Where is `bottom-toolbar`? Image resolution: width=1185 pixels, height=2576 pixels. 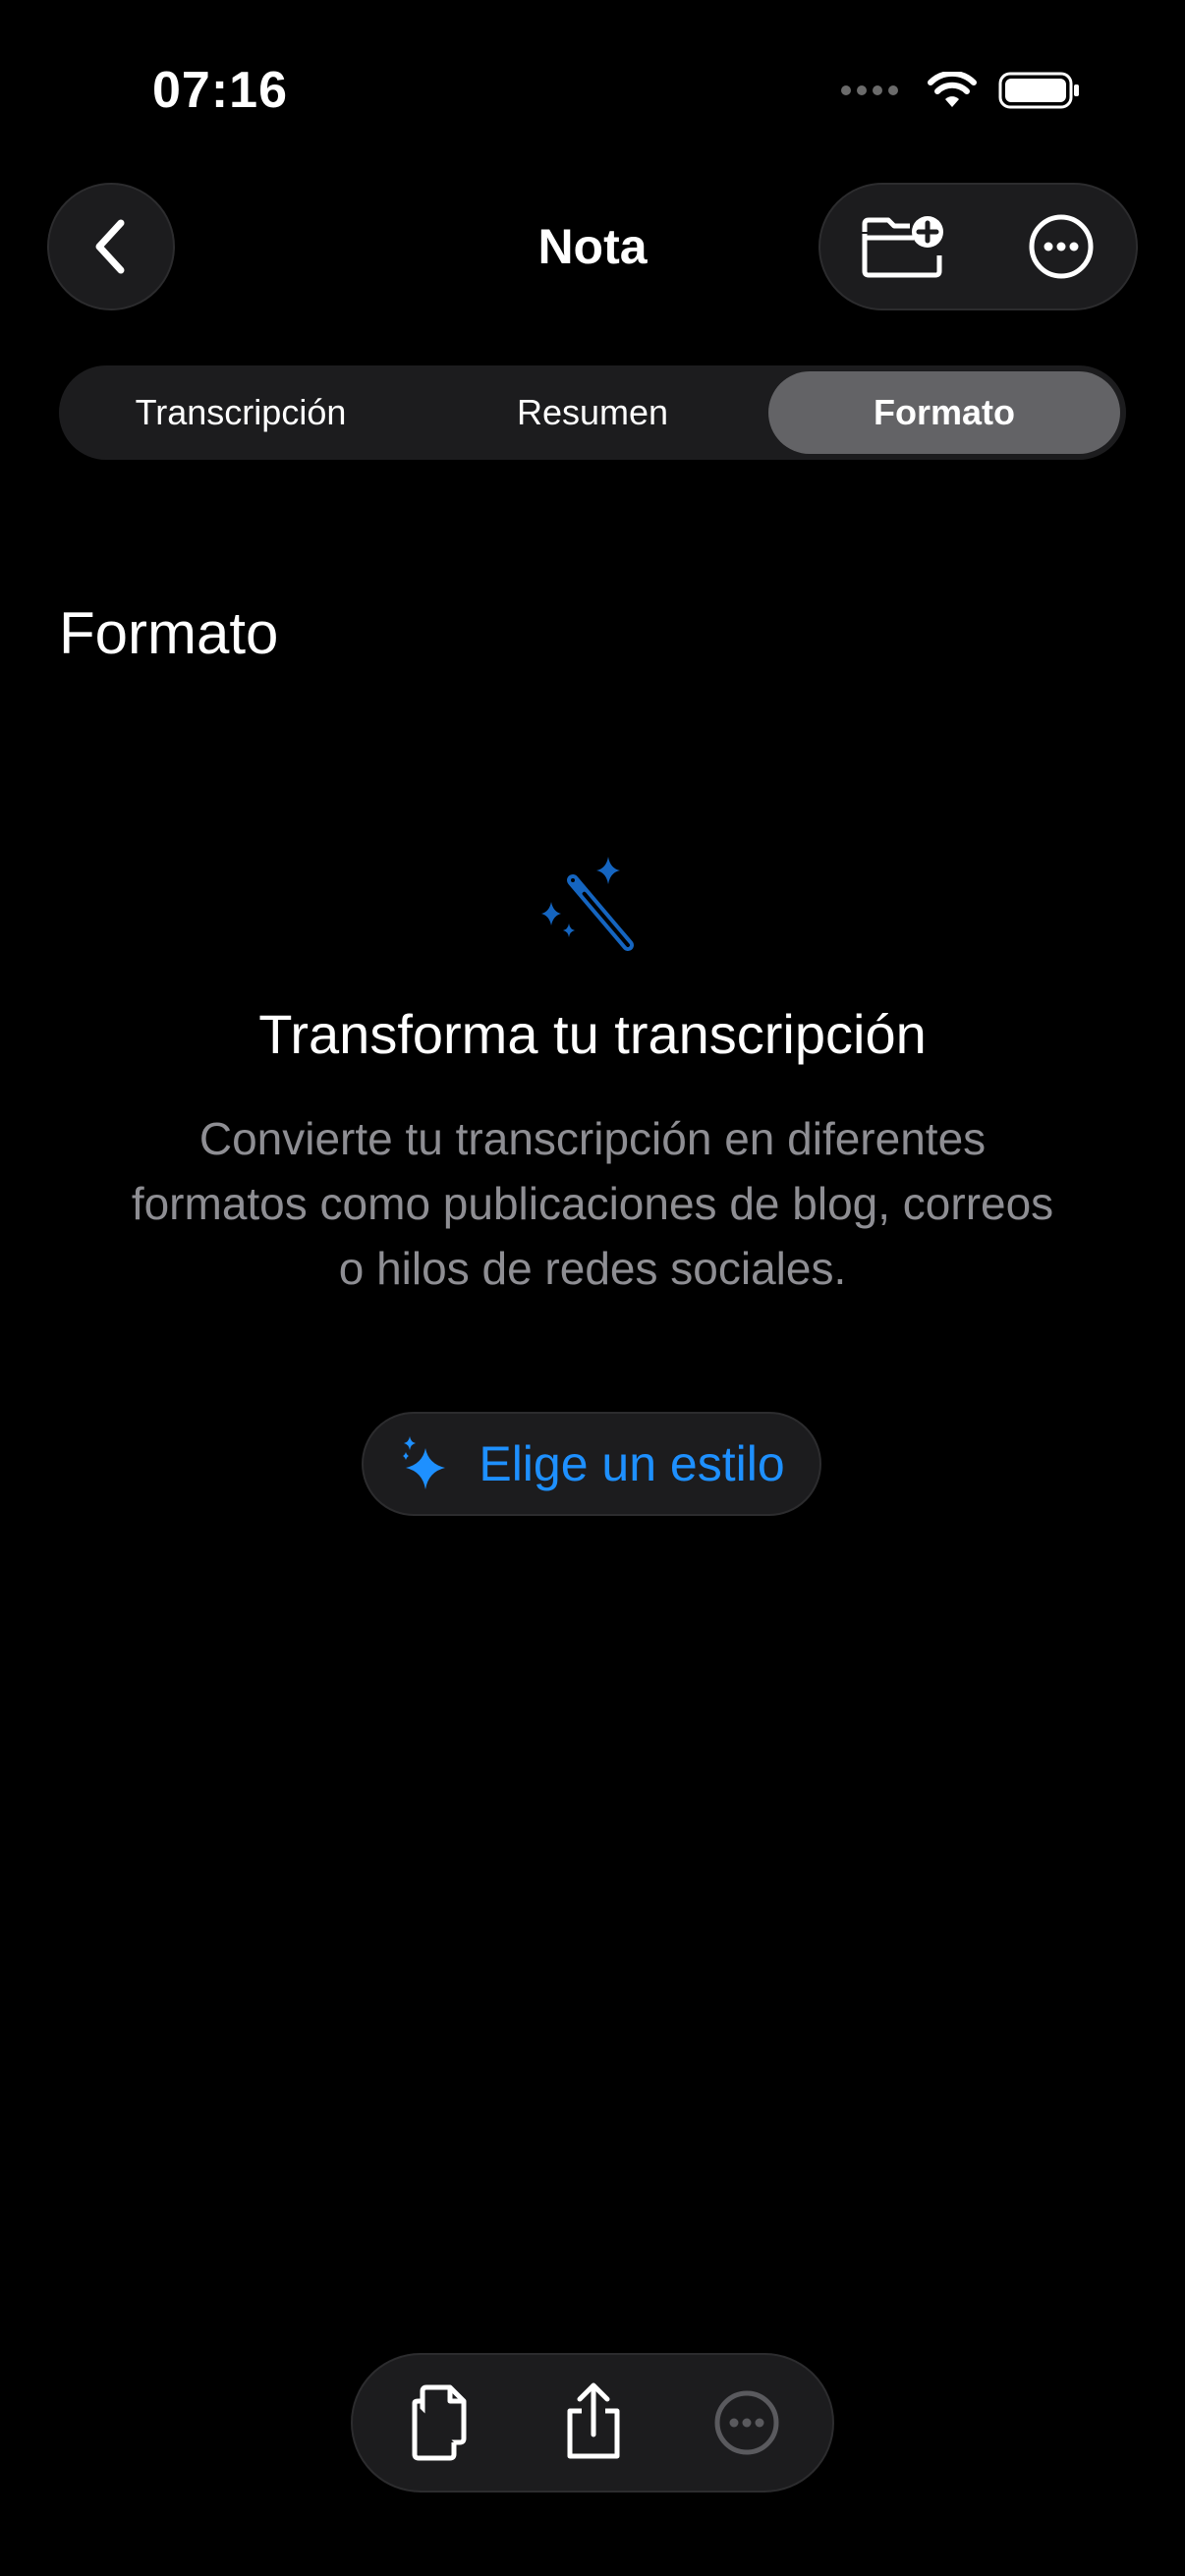 bottom-toolbar is located at coordinates (592, 2422).